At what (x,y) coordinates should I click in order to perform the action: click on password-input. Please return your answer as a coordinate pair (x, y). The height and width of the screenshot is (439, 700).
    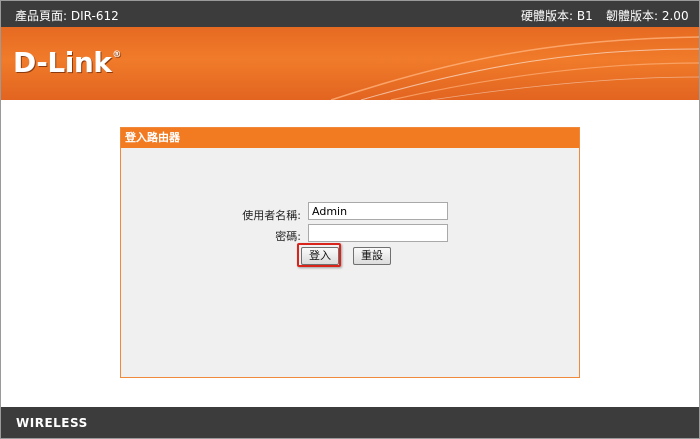
    Looking at the image, I should click on (378, 233).